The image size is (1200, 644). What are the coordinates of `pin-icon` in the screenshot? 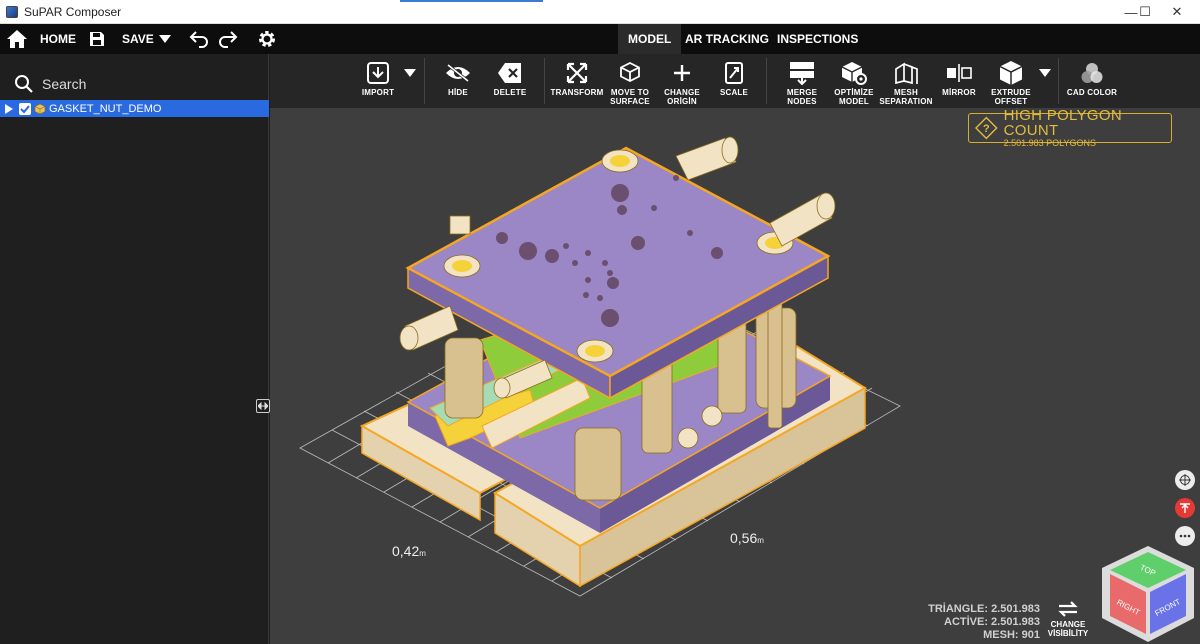 It's located at (1185, 508).